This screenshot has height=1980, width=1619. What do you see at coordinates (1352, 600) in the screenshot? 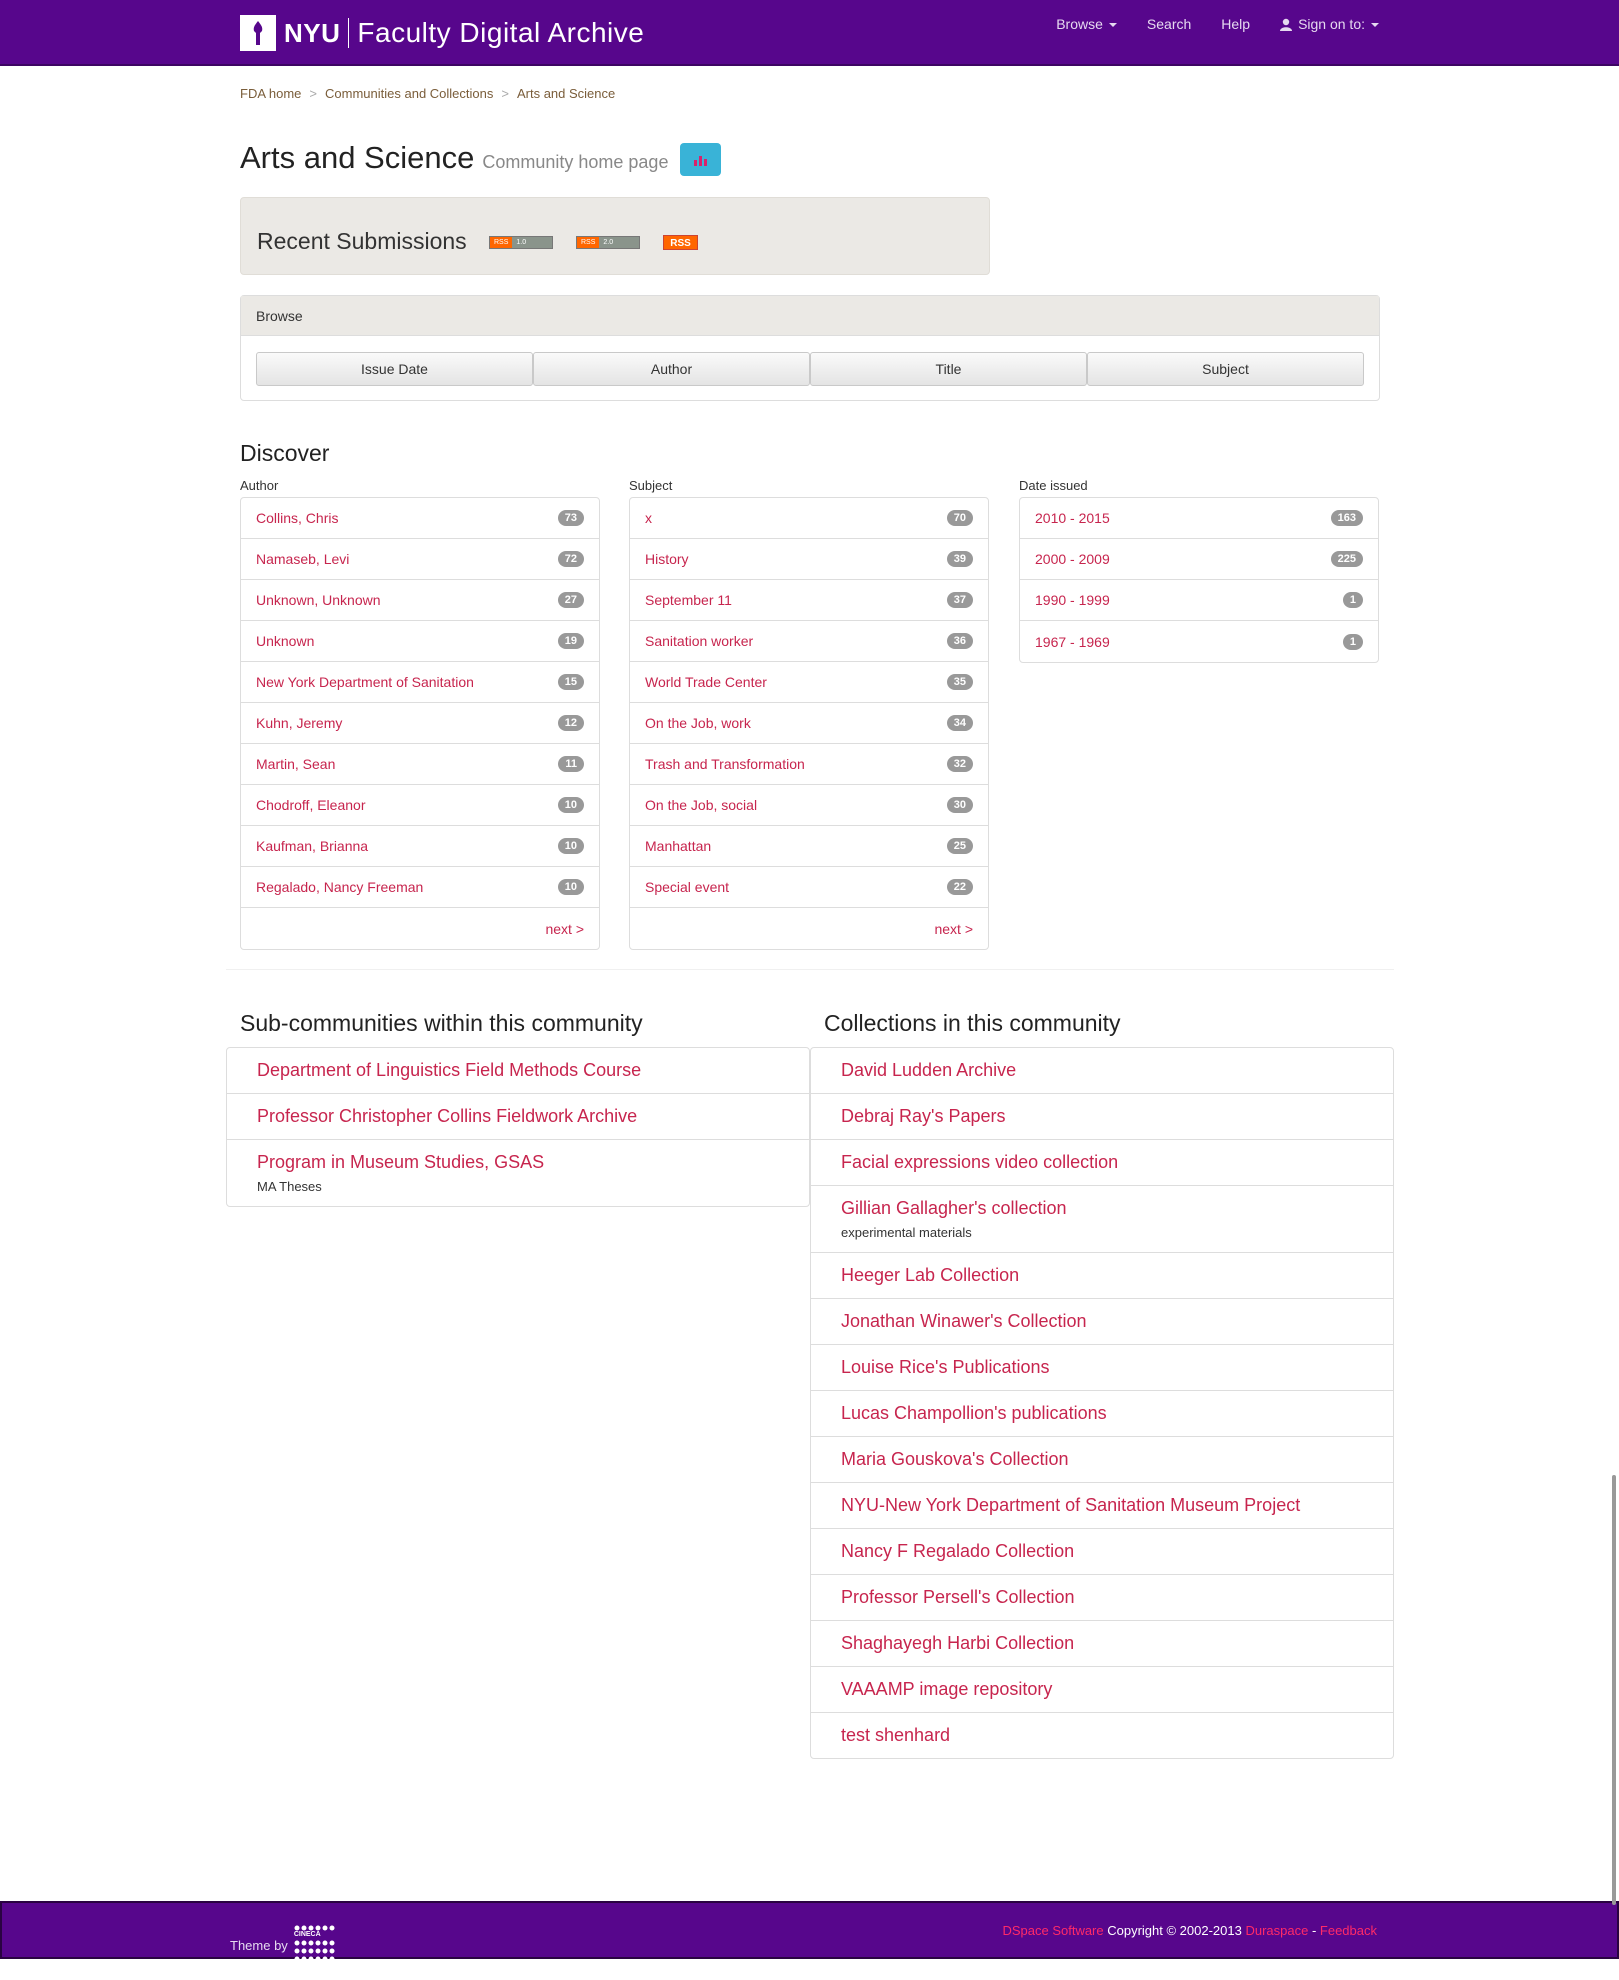
I see `count-badge: 1` at bounding box center [1352, 600].